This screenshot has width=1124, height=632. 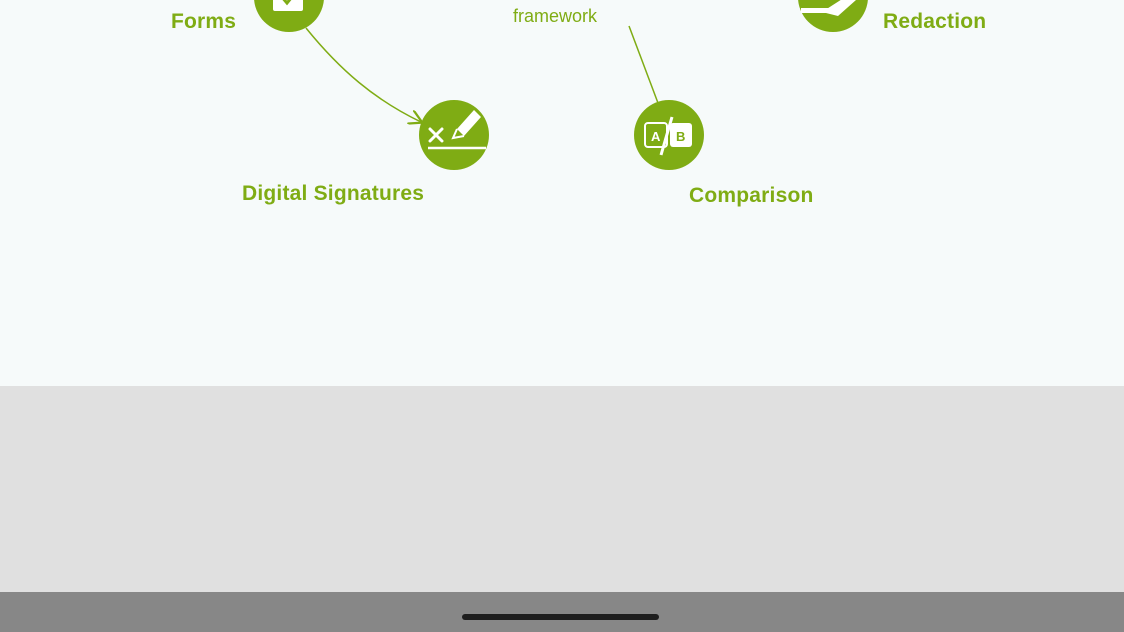 I want to click on digital-signatures-label: Digital Signatures, so click(x=333, y=193).